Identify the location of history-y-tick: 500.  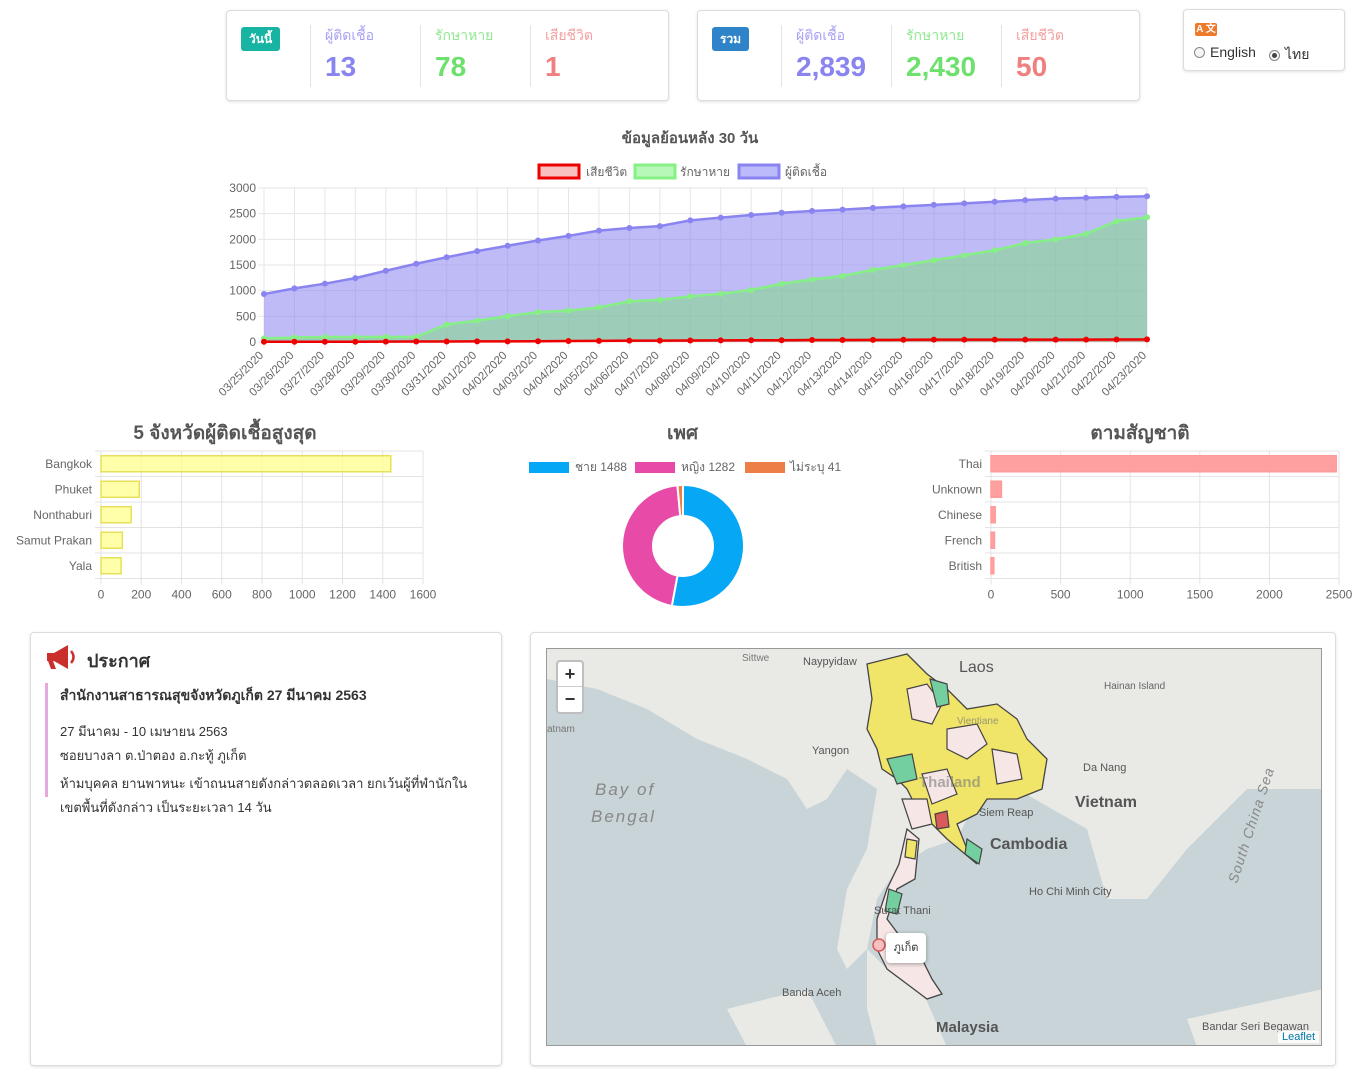
(246, 316).